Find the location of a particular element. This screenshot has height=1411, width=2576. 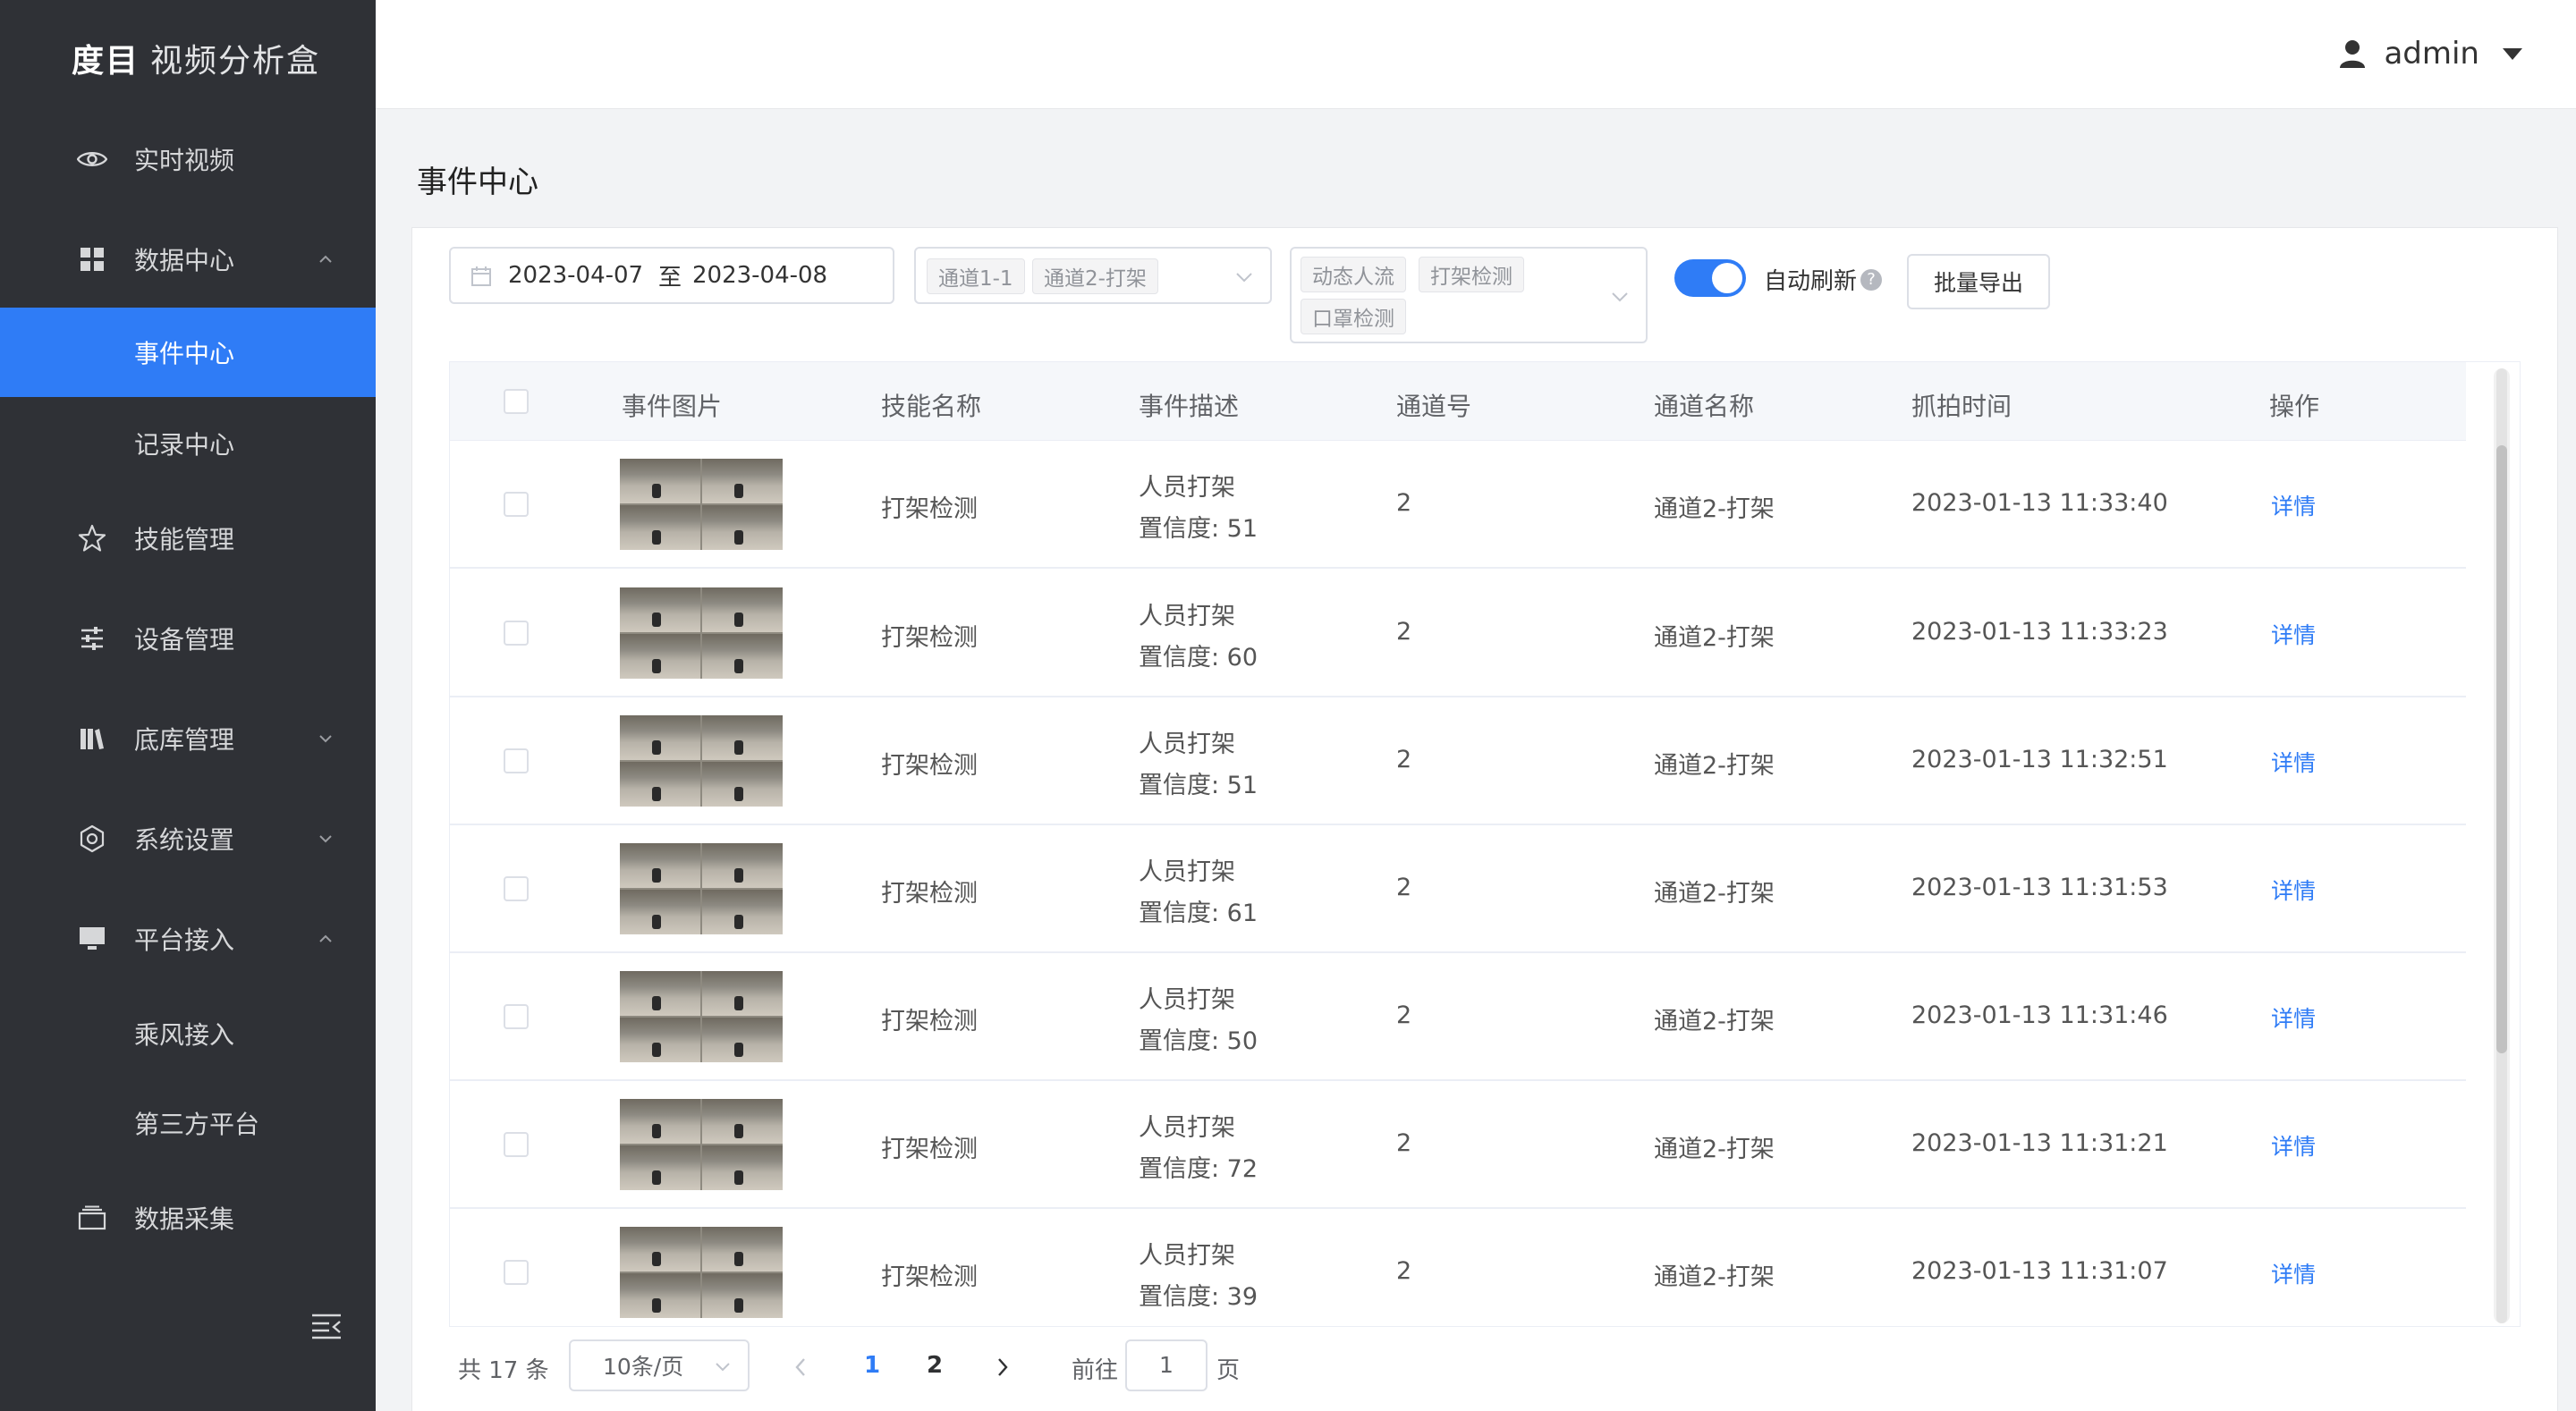

caret-down-icon is located at coordinates (2512, 54).